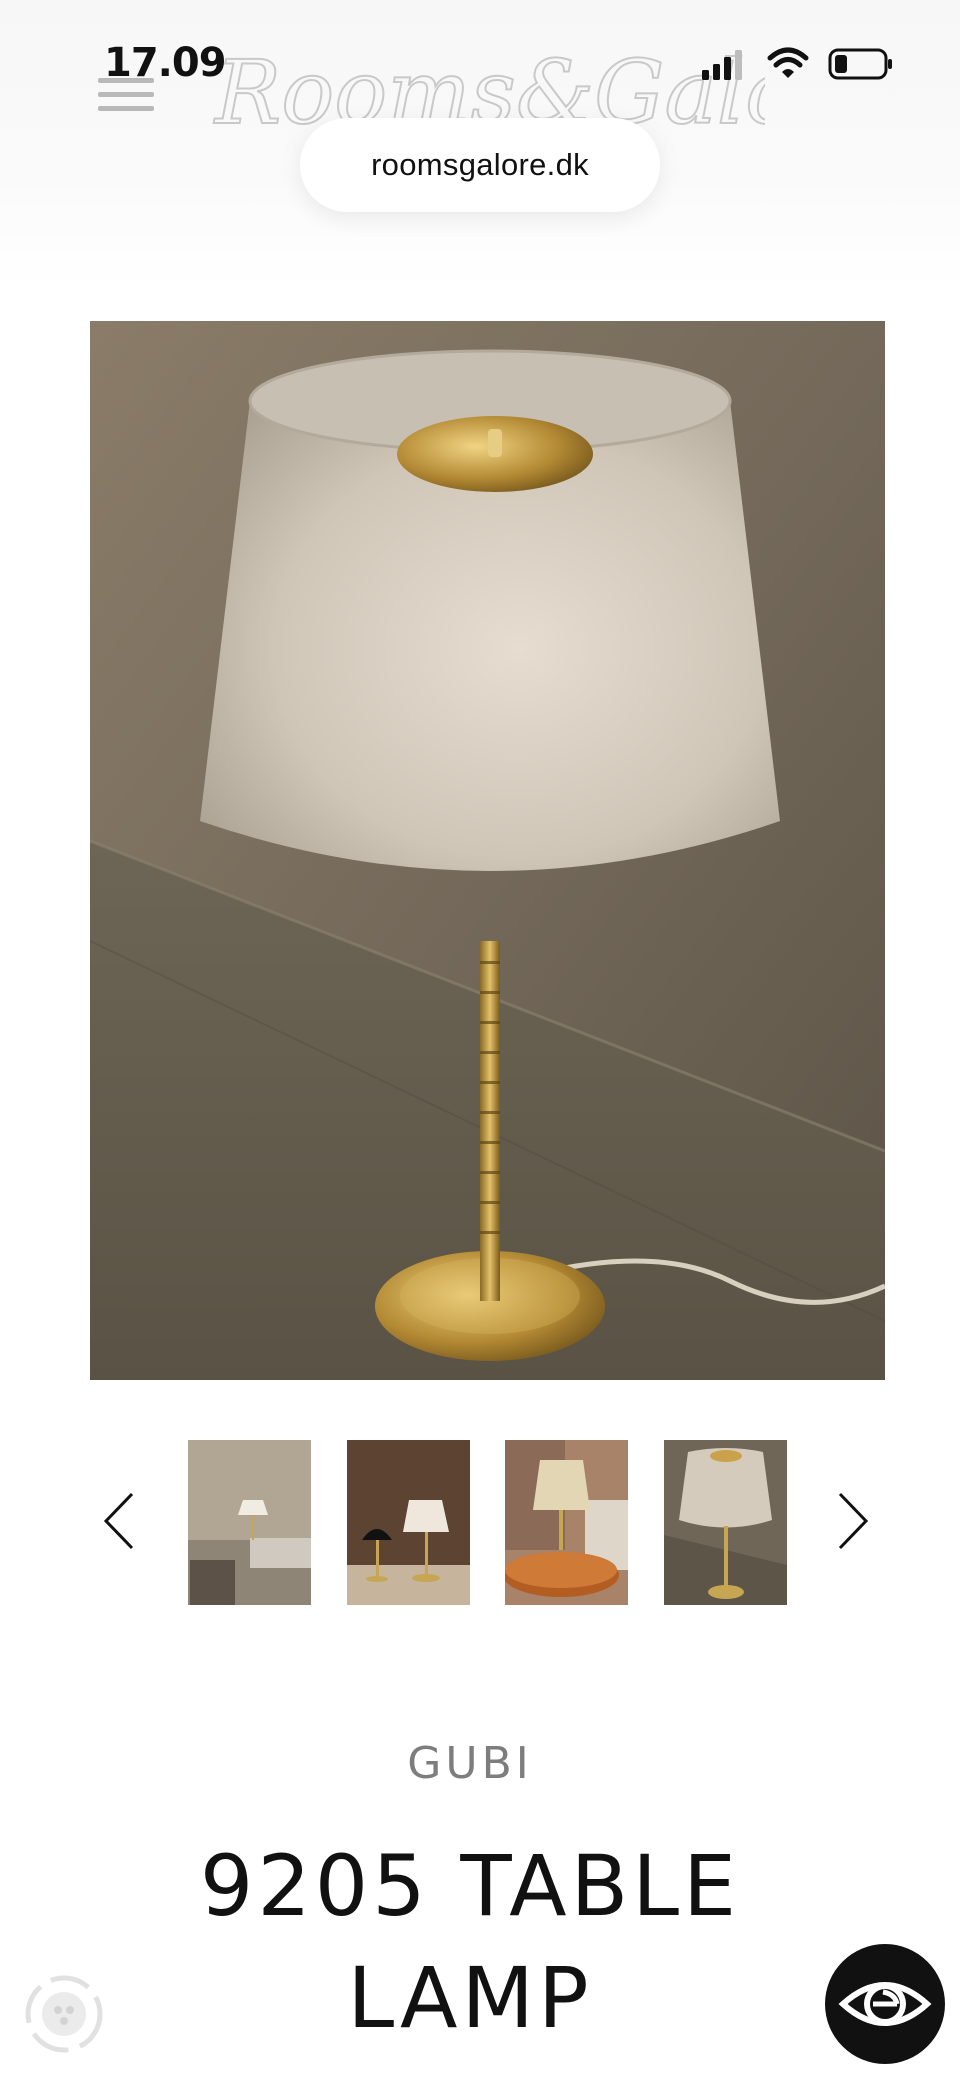 This screenshot has height=2079, width=960. I want to click on wifi-icon, so click(788, 62).